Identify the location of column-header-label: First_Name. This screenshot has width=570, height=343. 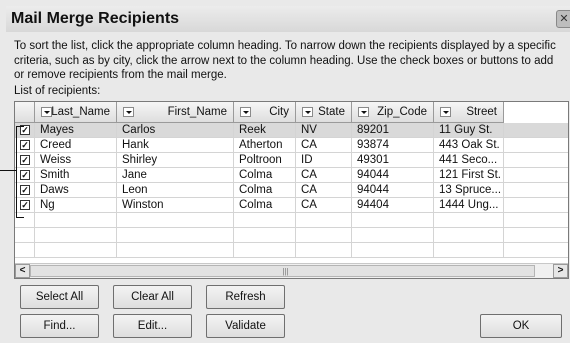
(197, 112).